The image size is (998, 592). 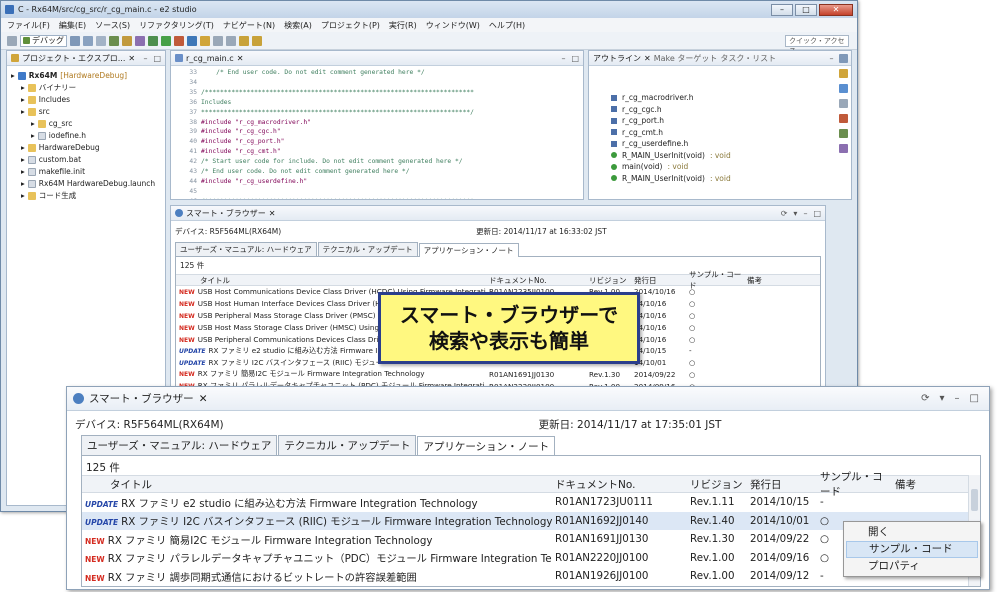 What do you see at coordinates (88, 136) in the screenshot?
I see `tree-item: ▸ iodefine.h` at bounding box center [88, 136].